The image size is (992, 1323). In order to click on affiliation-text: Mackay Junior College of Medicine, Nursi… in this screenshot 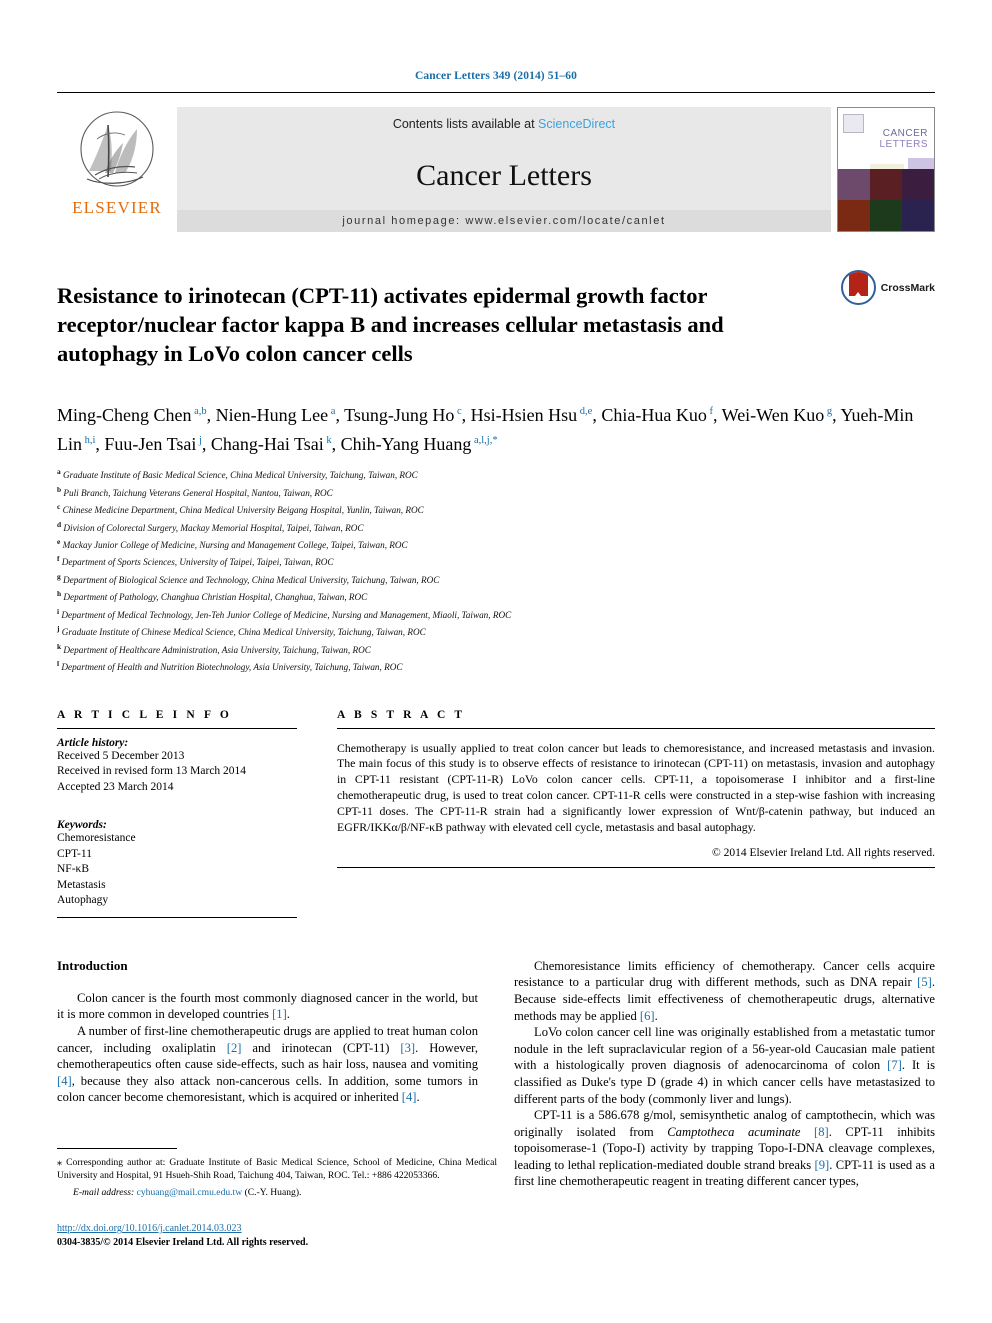, I will do `click(234, 545)`.